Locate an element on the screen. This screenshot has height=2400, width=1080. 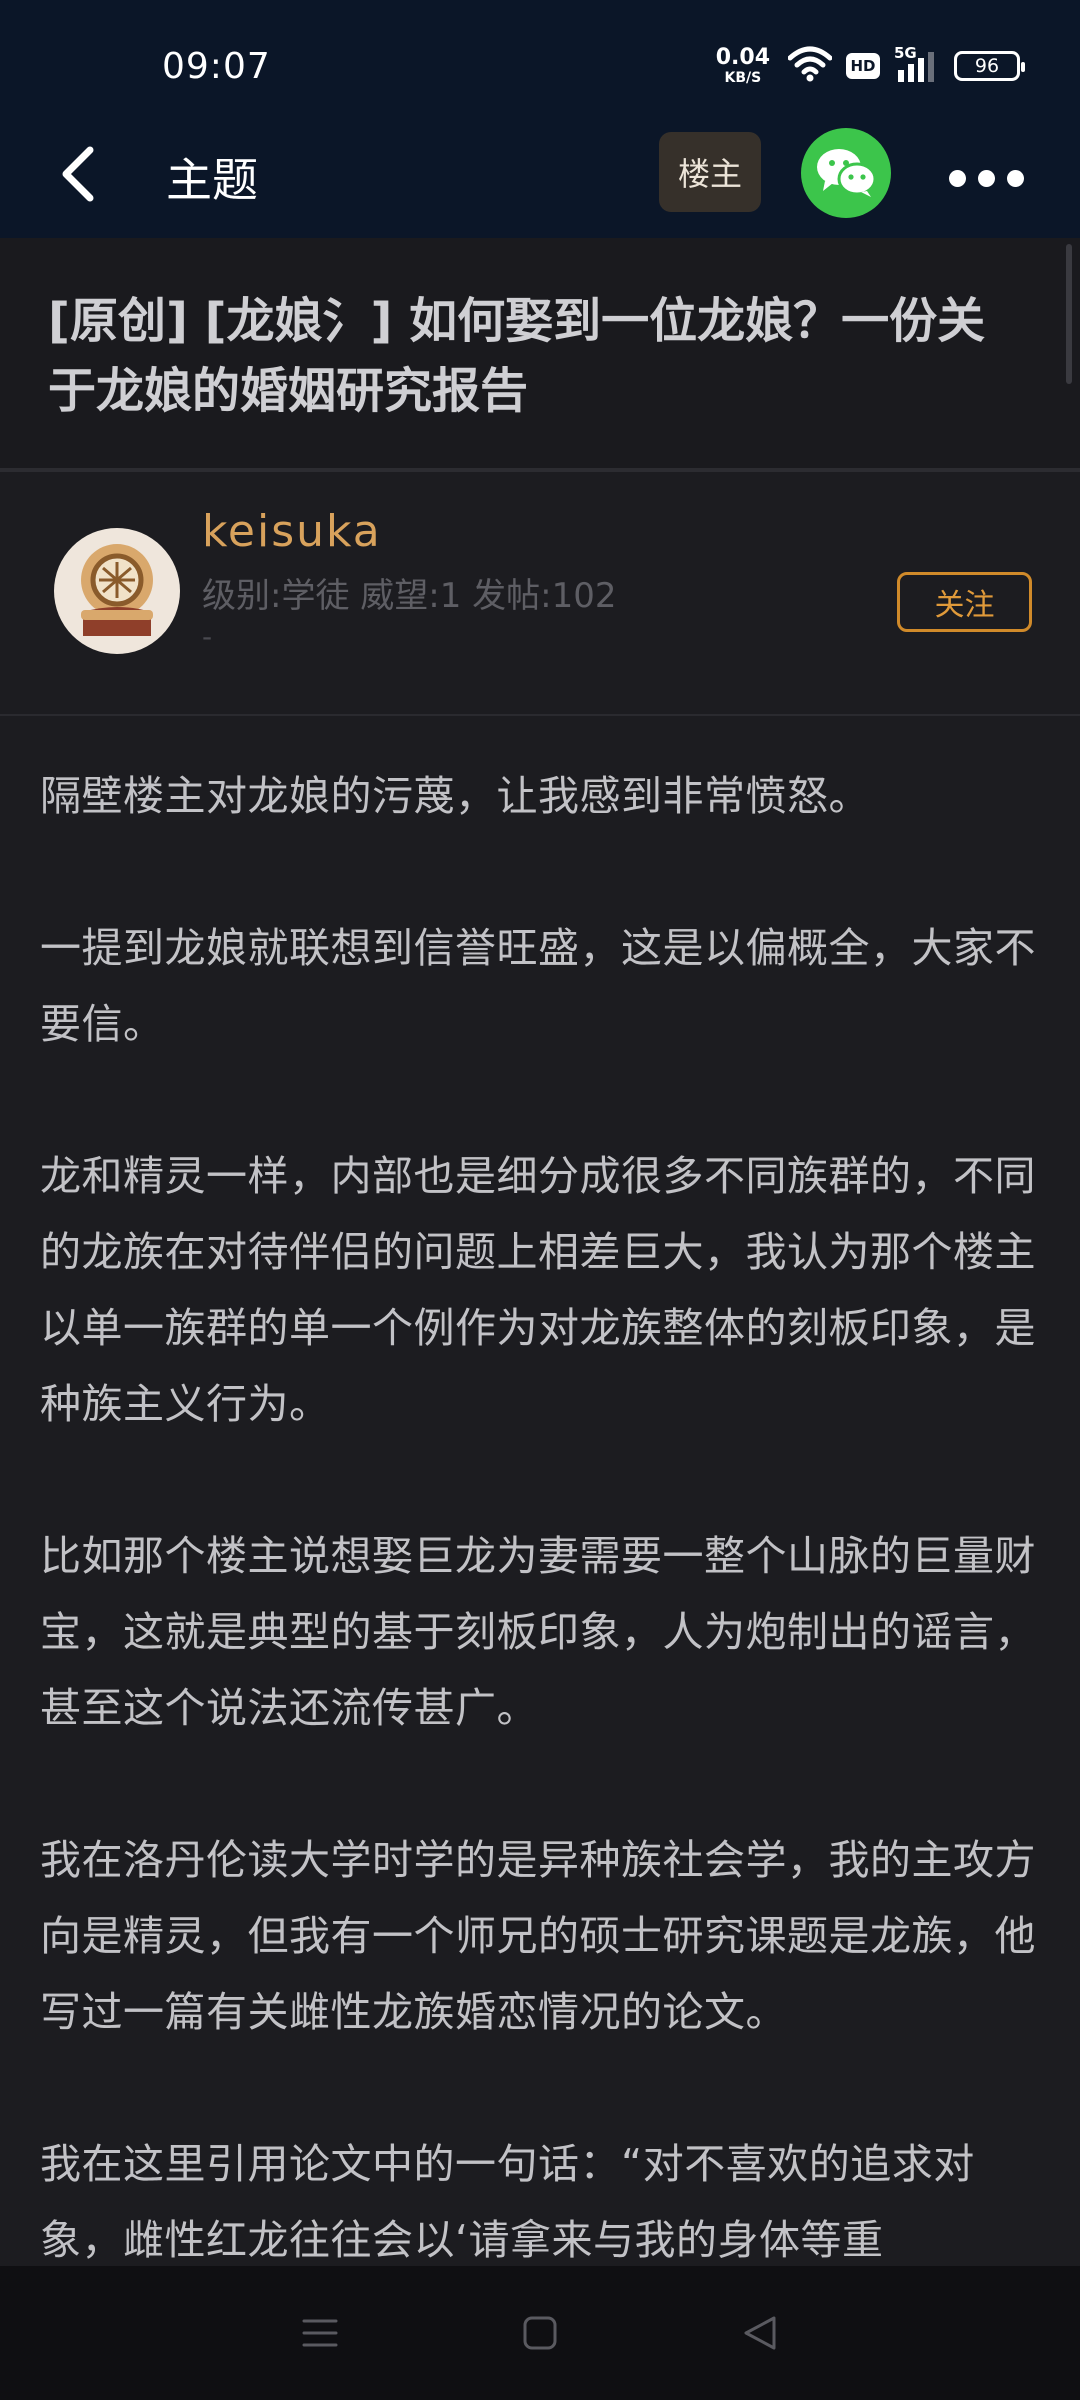
top-header: 09:07 0.04 KB/S HD 5G 96 主题 楼主 is located at coordinates (540, 119).